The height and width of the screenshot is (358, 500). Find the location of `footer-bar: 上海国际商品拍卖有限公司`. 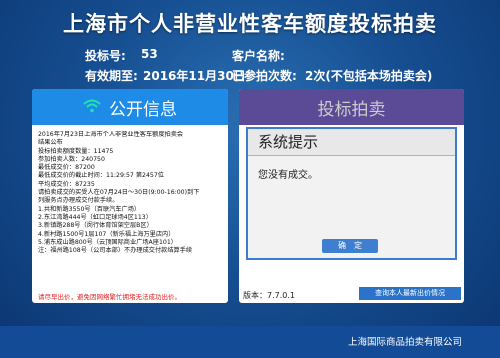

footer-bar: 上海国际商品拍卖有限公司 is located at coordinates (250, 342).